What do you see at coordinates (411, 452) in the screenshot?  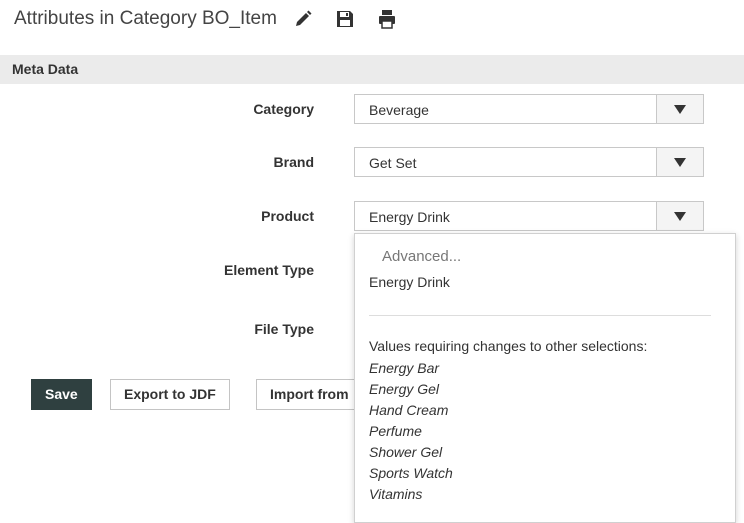 I see `dropdown-option: Shower Gel` at bounding box center [411, 452].